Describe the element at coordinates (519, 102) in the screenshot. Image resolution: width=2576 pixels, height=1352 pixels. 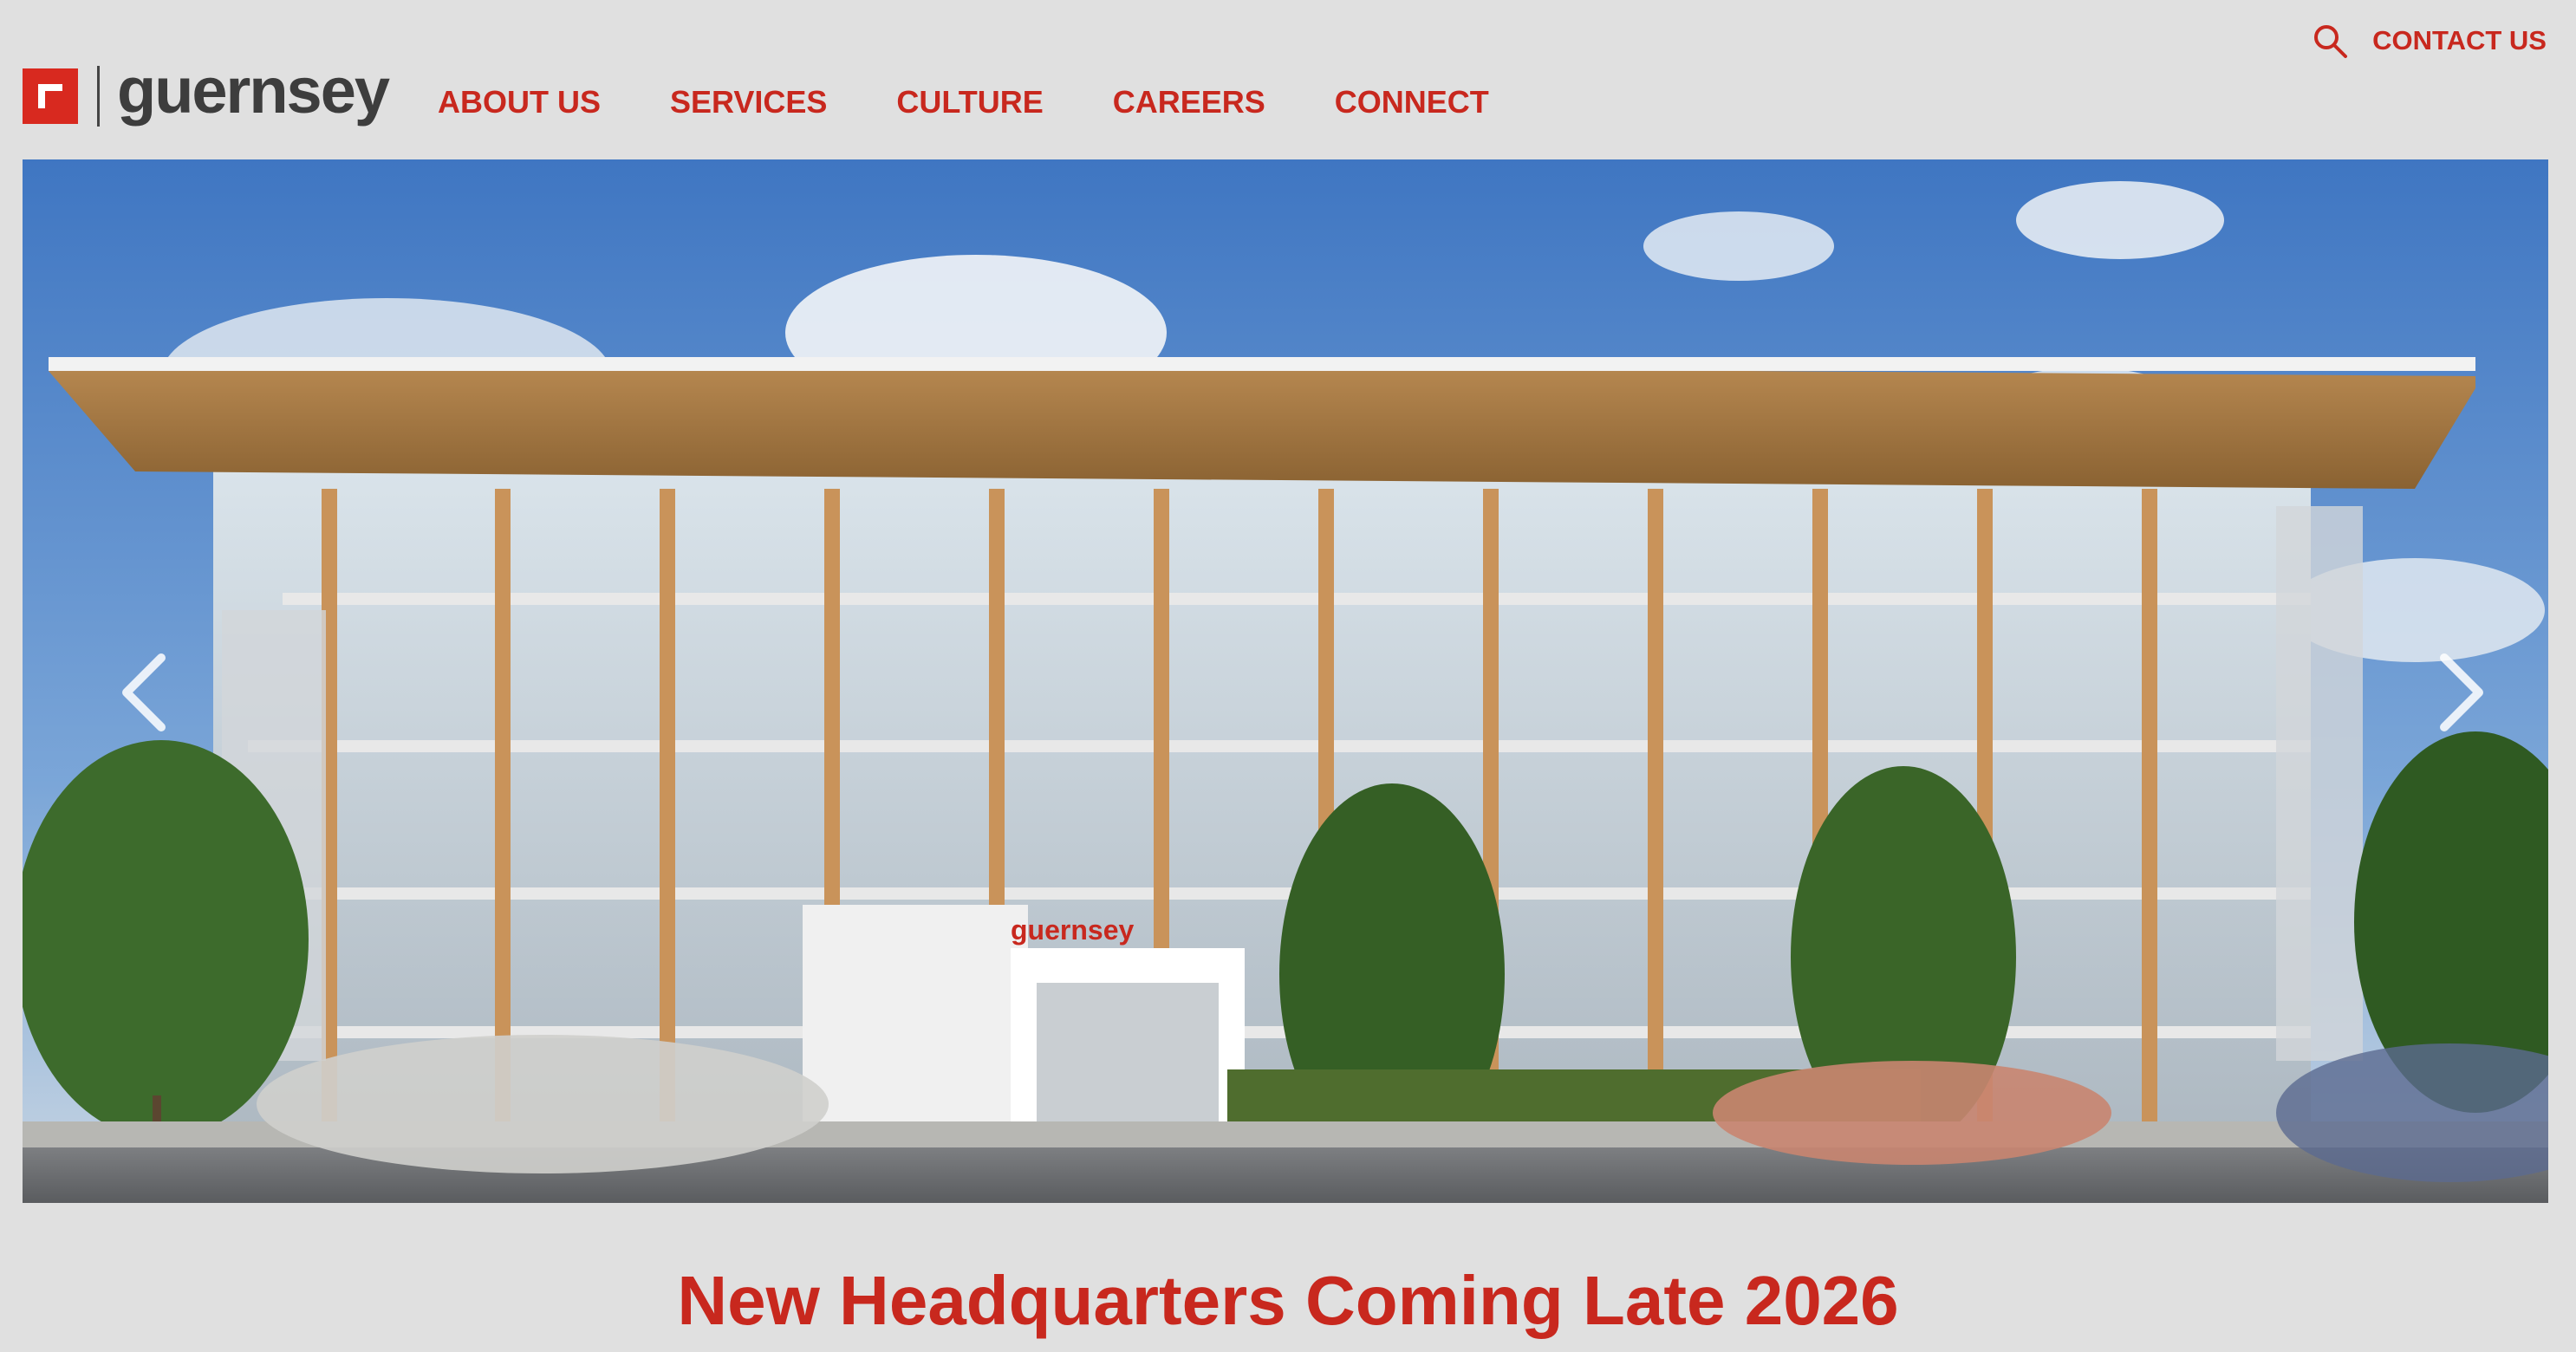
I see `nav-about-us: ABOUT US` at that location.